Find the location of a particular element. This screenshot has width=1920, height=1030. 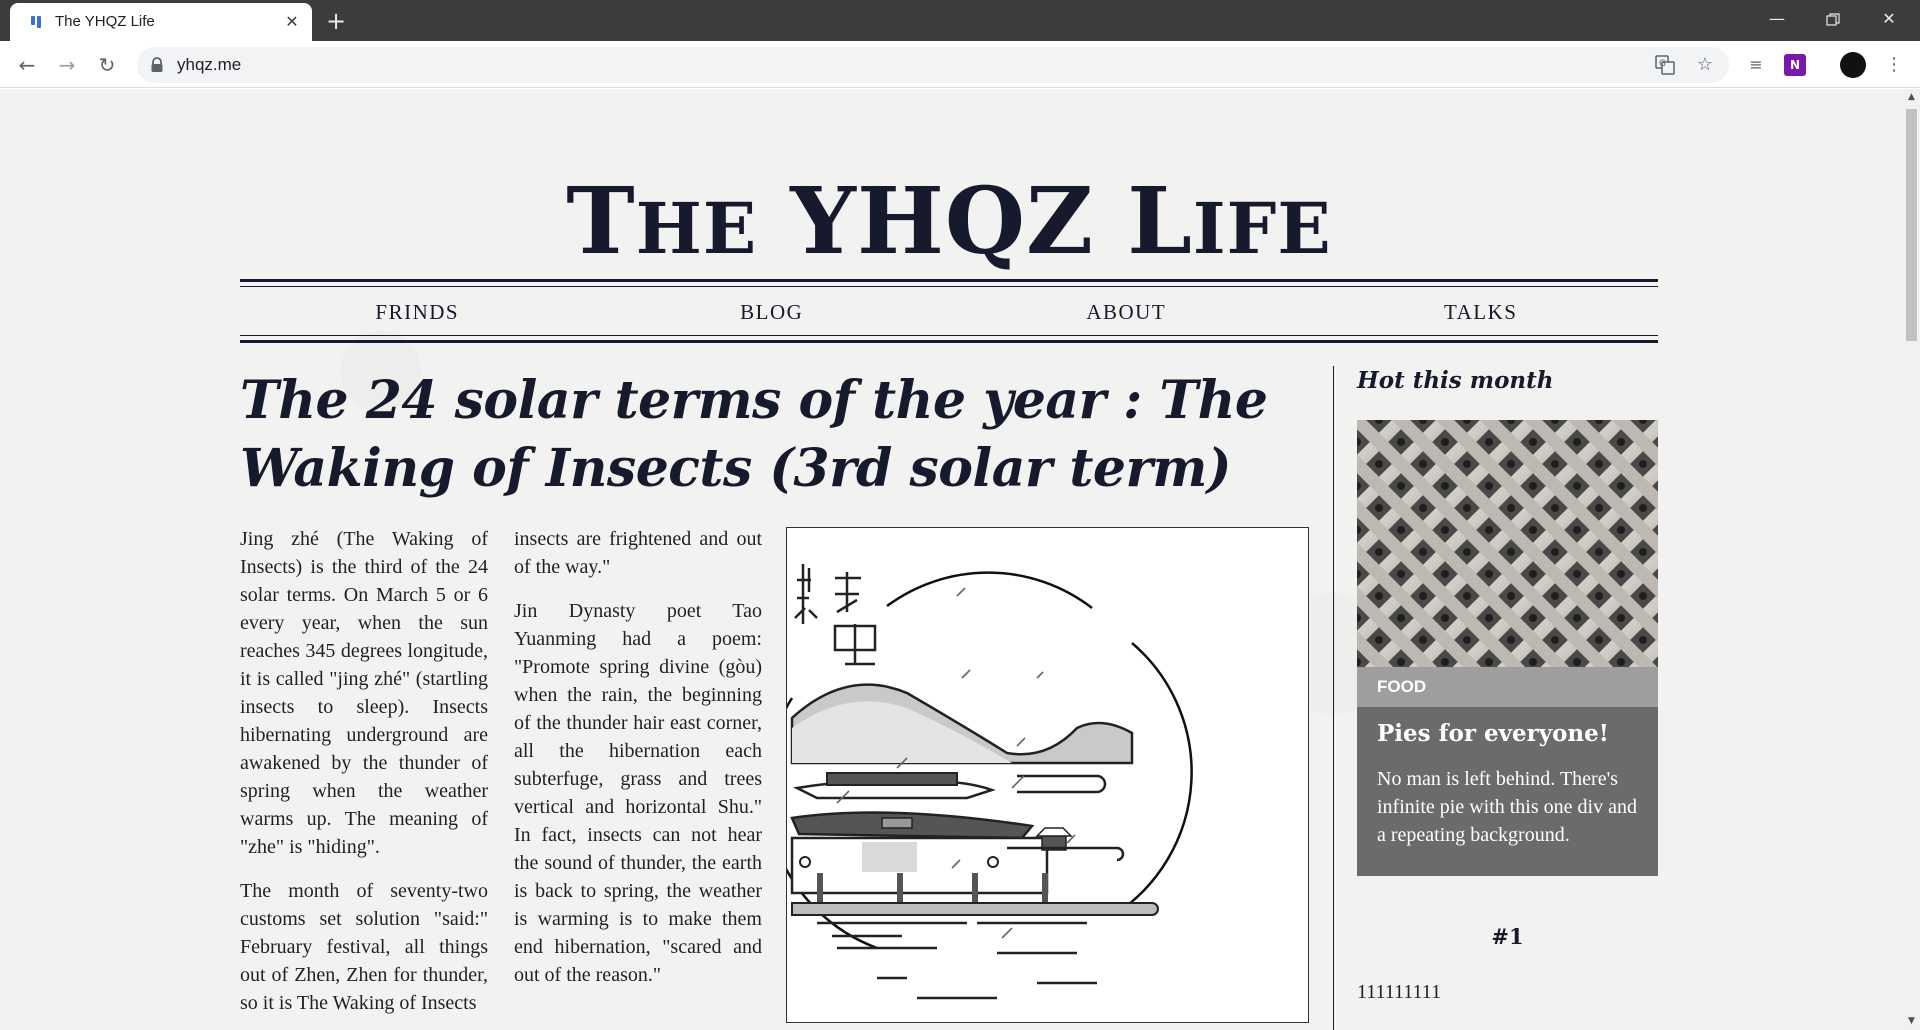

url-text: yhqz.me is located at coordinates (209, 65).